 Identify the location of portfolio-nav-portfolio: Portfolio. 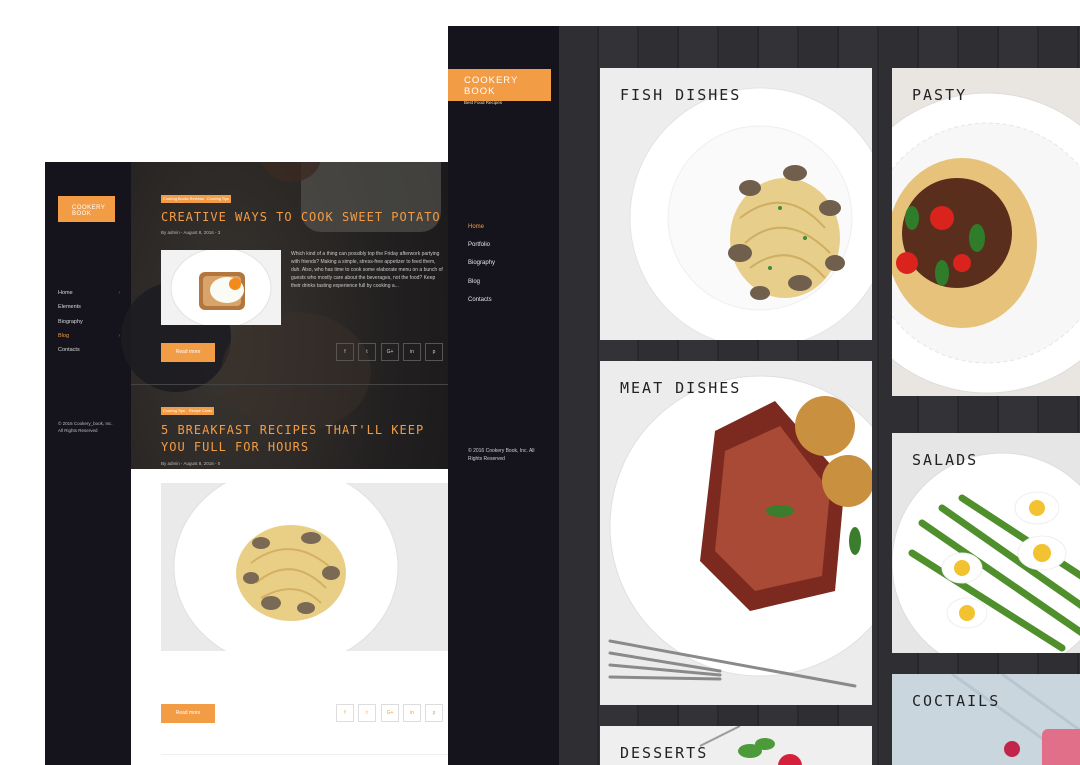
(481, 251).